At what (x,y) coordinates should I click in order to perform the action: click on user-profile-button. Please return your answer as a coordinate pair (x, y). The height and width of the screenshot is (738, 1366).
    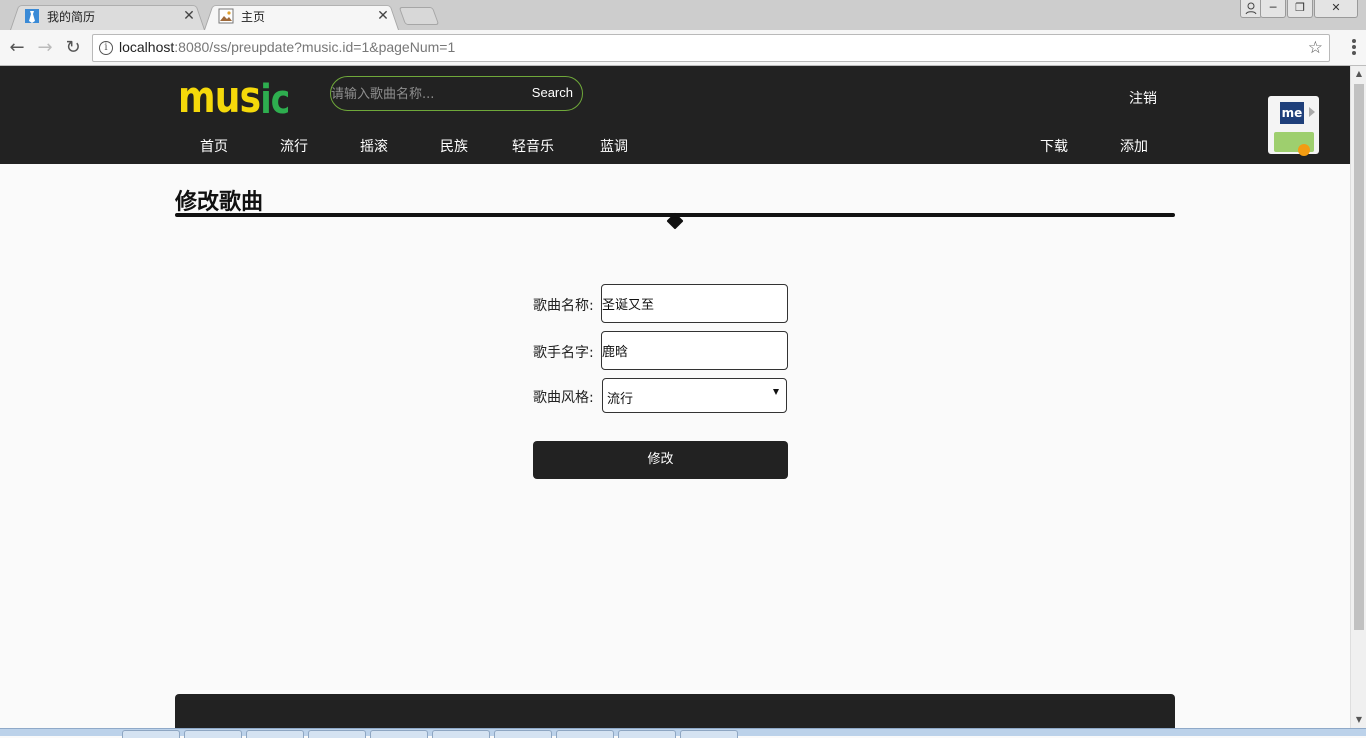
    Looking at the image, I should click on (1251, 9).